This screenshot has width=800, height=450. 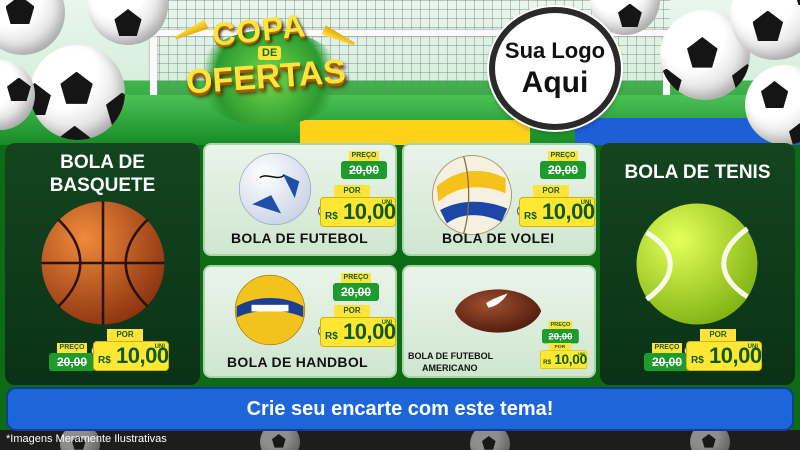 I want to click on disclaimer-text: *Imagens Meramente Ilustrativas, so click(x=86, y=439).